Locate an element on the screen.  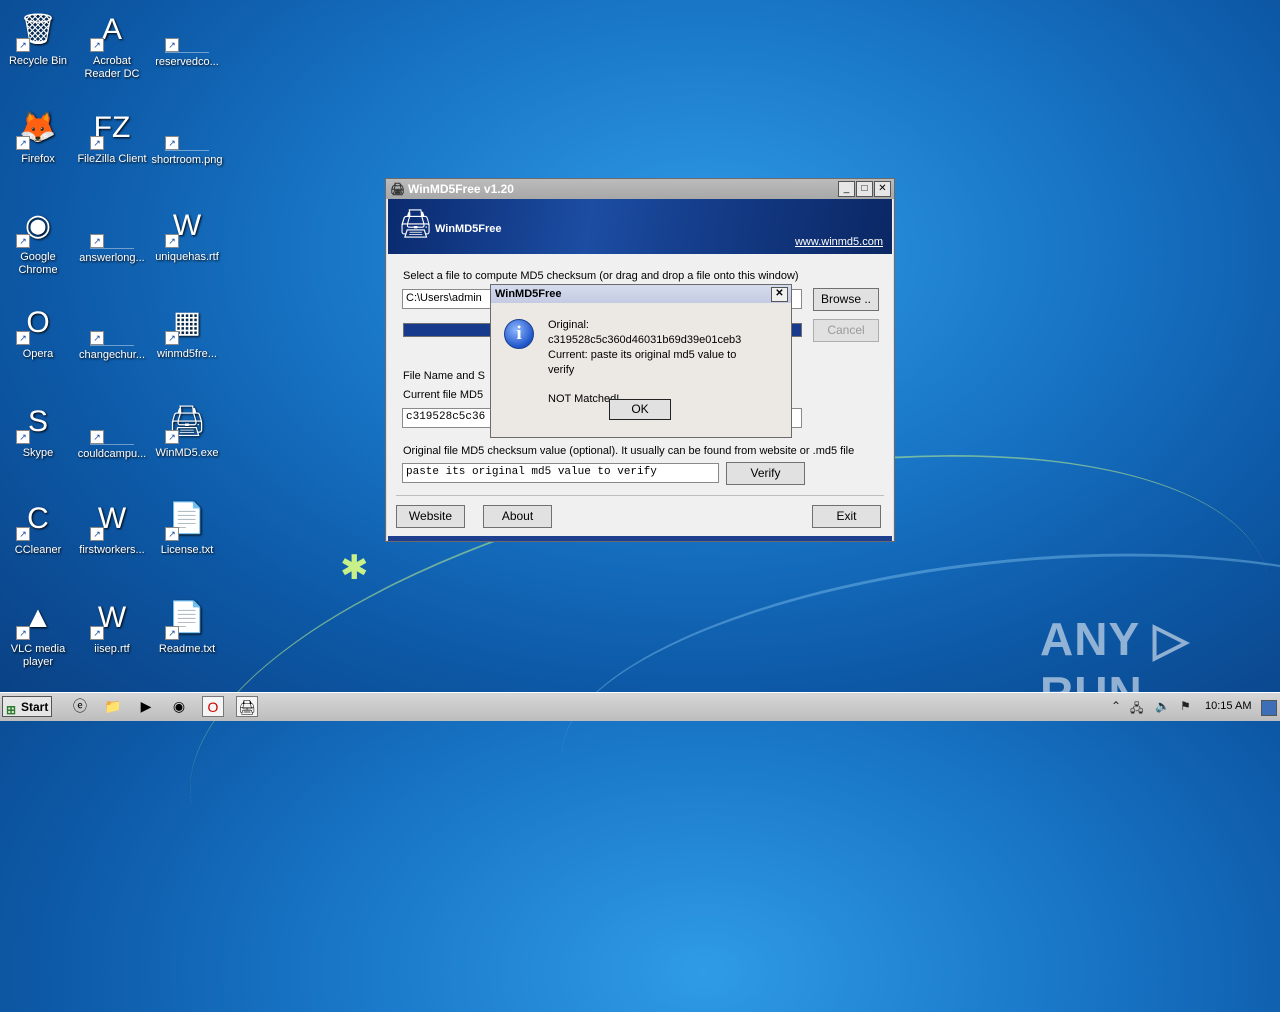
desktop-icon: ▲ ↗ VLC media player is located at coordinates (38, 632).